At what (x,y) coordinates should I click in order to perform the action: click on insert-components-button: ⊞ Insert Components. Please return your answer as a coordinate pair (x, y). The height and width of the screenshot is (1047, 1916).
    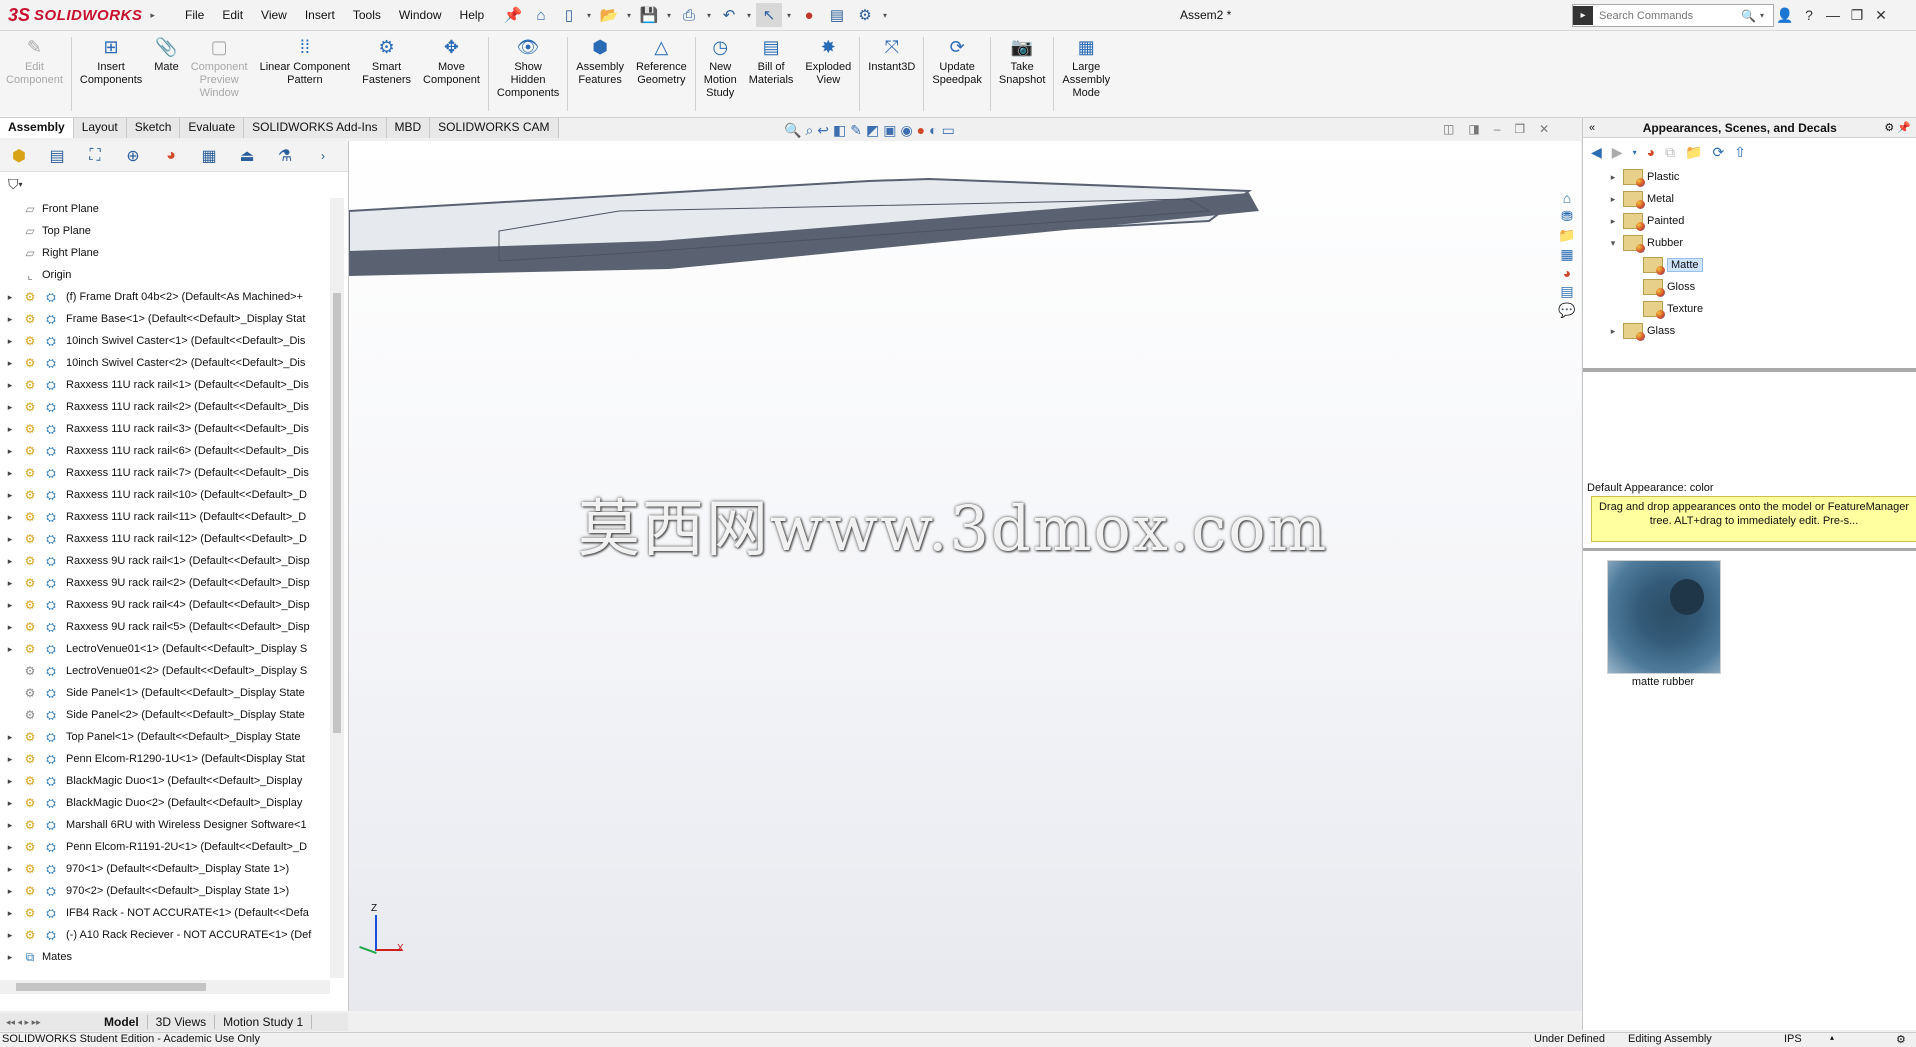
    Looking at the image, I should click on (111, 74).